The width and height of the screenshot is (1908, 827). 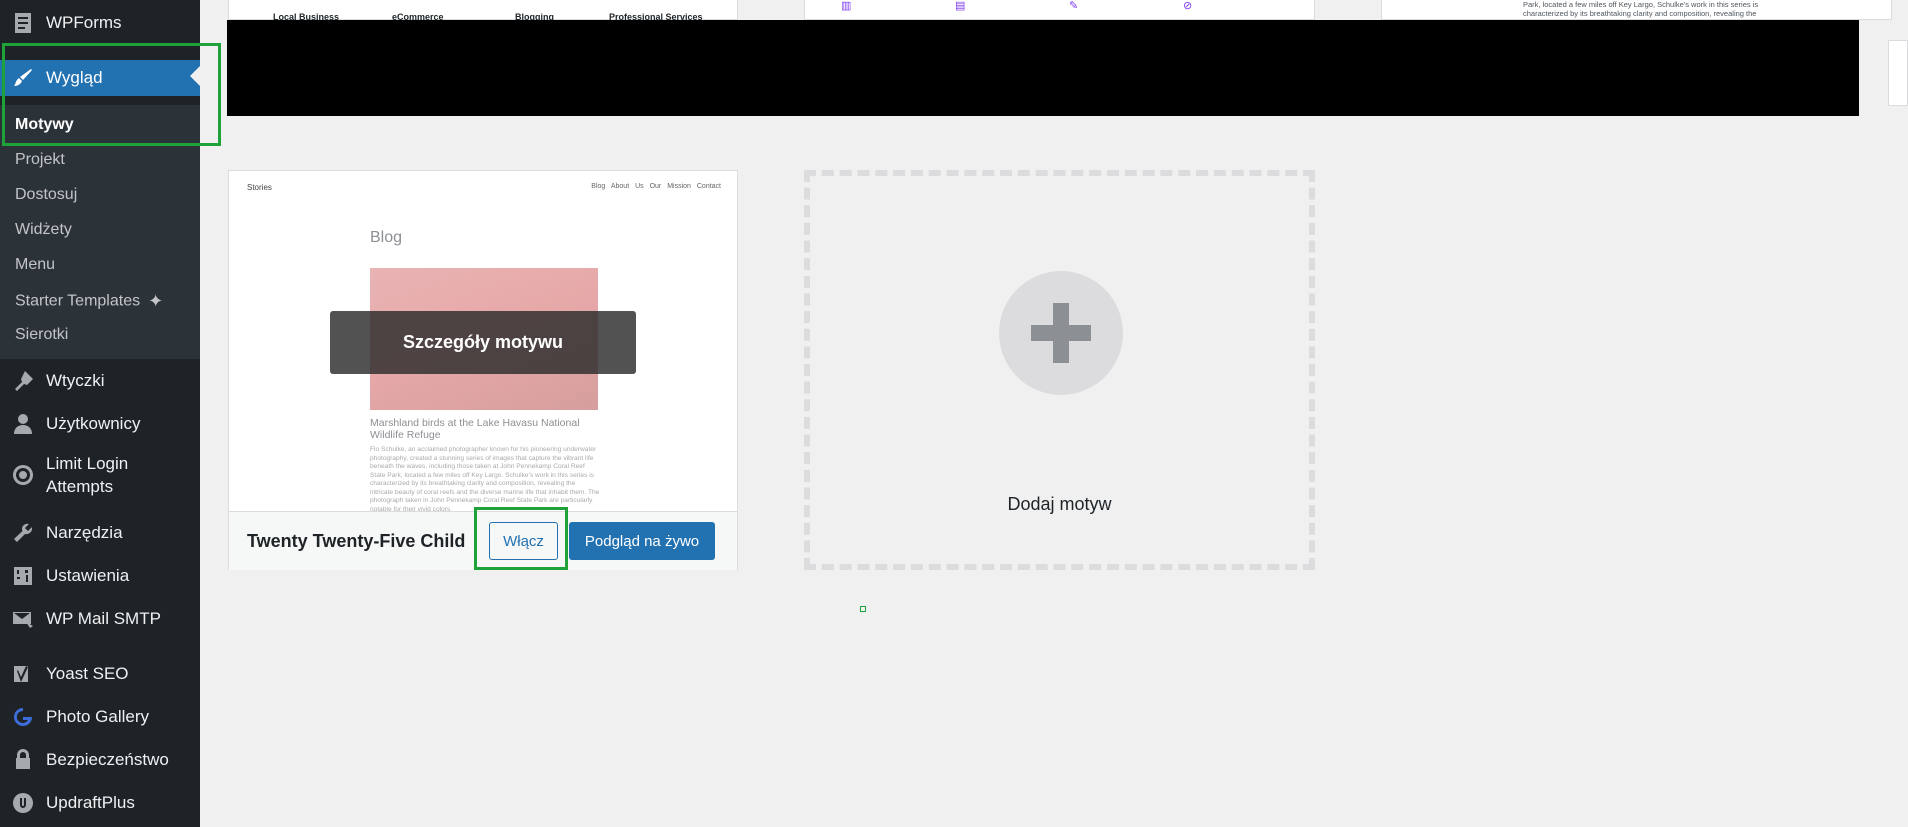 I want to click on preview-heading: Blog, so click(x=386, y=237).